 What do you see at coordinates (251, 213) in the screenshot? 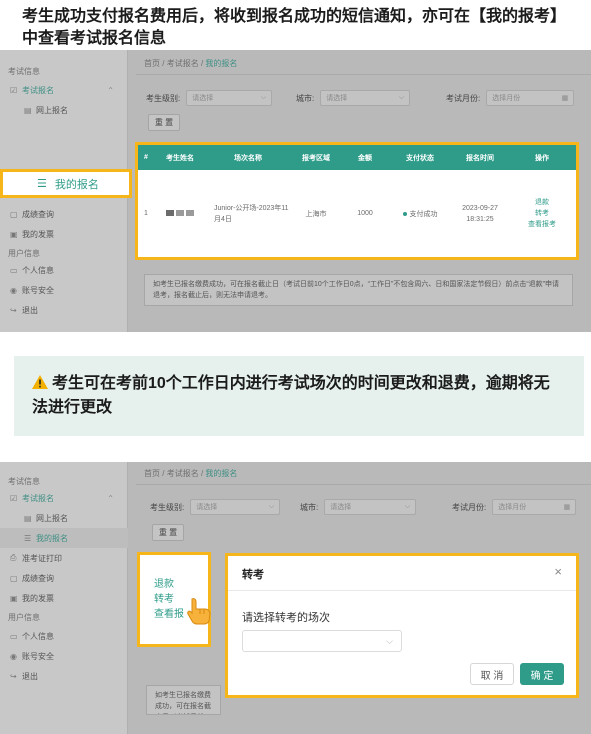
I see `cell-session: Junior-公开场-2023年11月4日` at bounding box center [251, 213].